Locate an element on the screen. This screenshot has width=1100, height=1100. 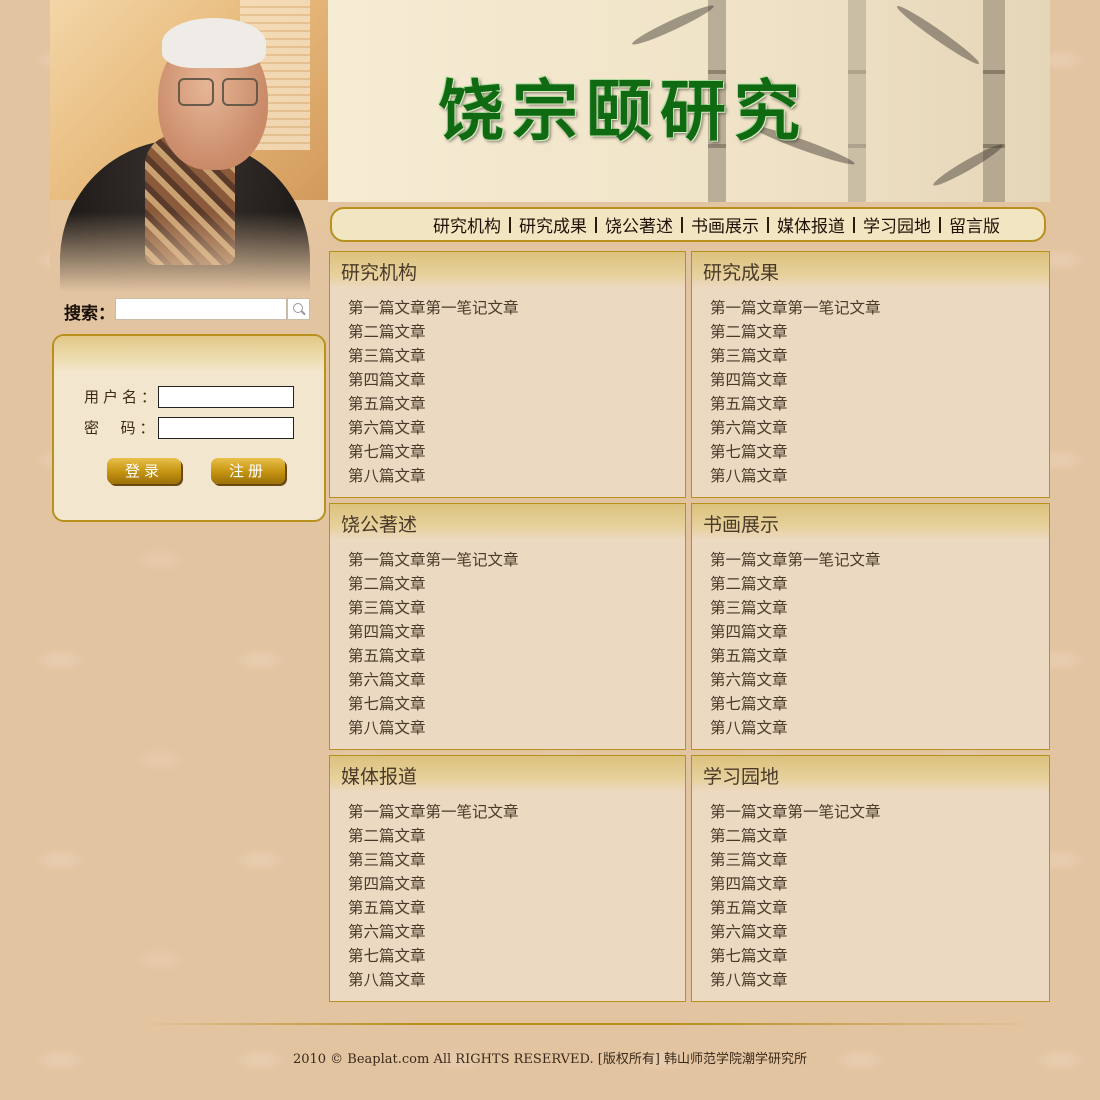
bamboo-leaf is located at coordinates (673, 25).